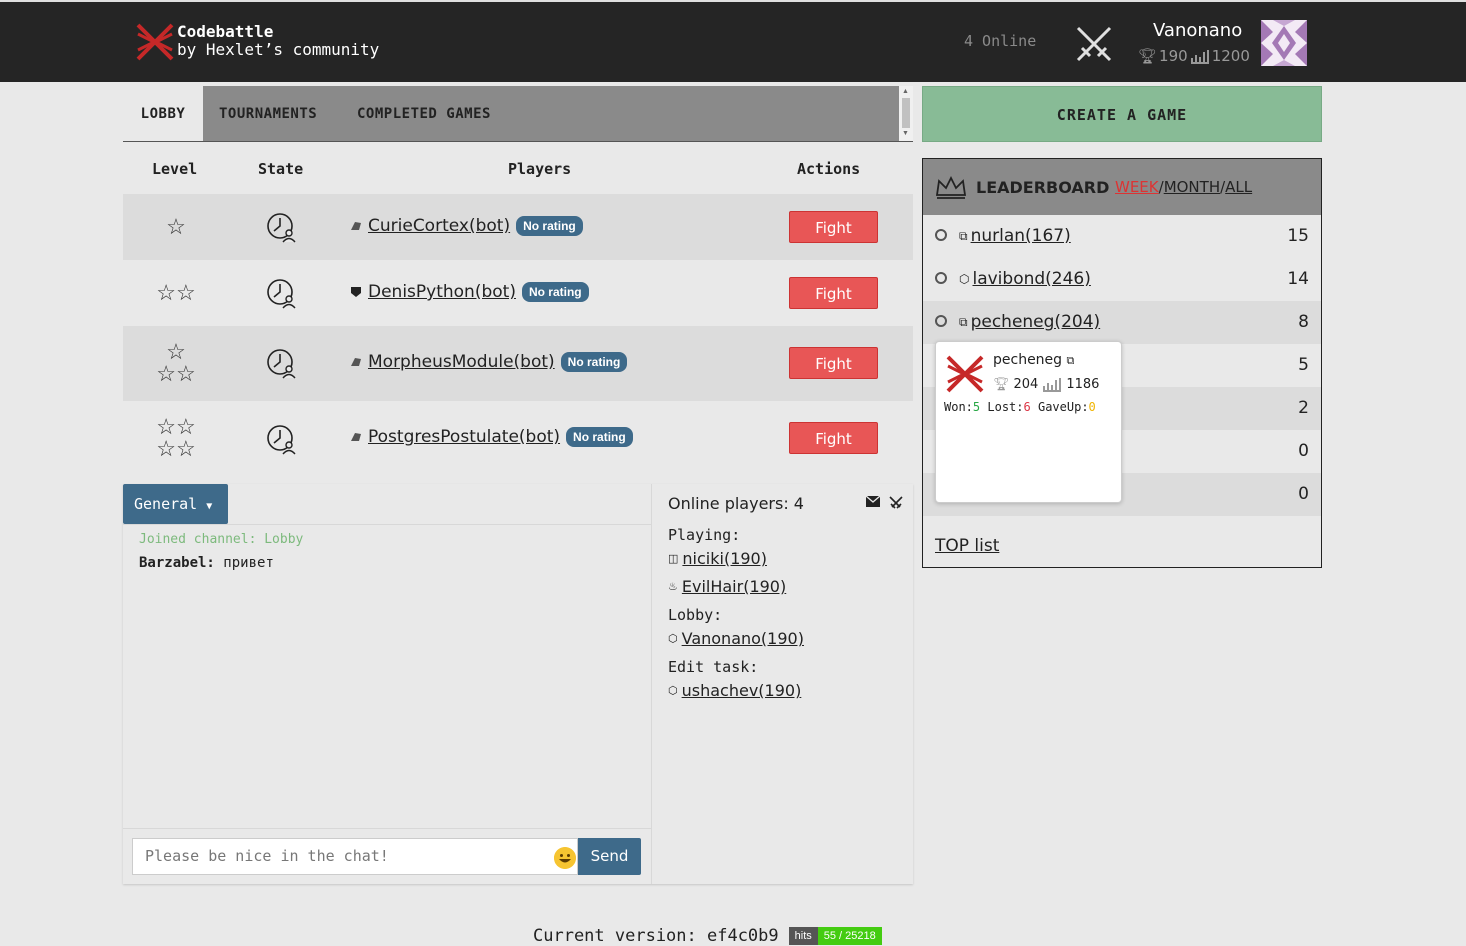 The width and height of the screenshot is (1466, 946). I want to click on popover-results: Won:5 Lost:6 GaveUp:0, so click(1020, 407).